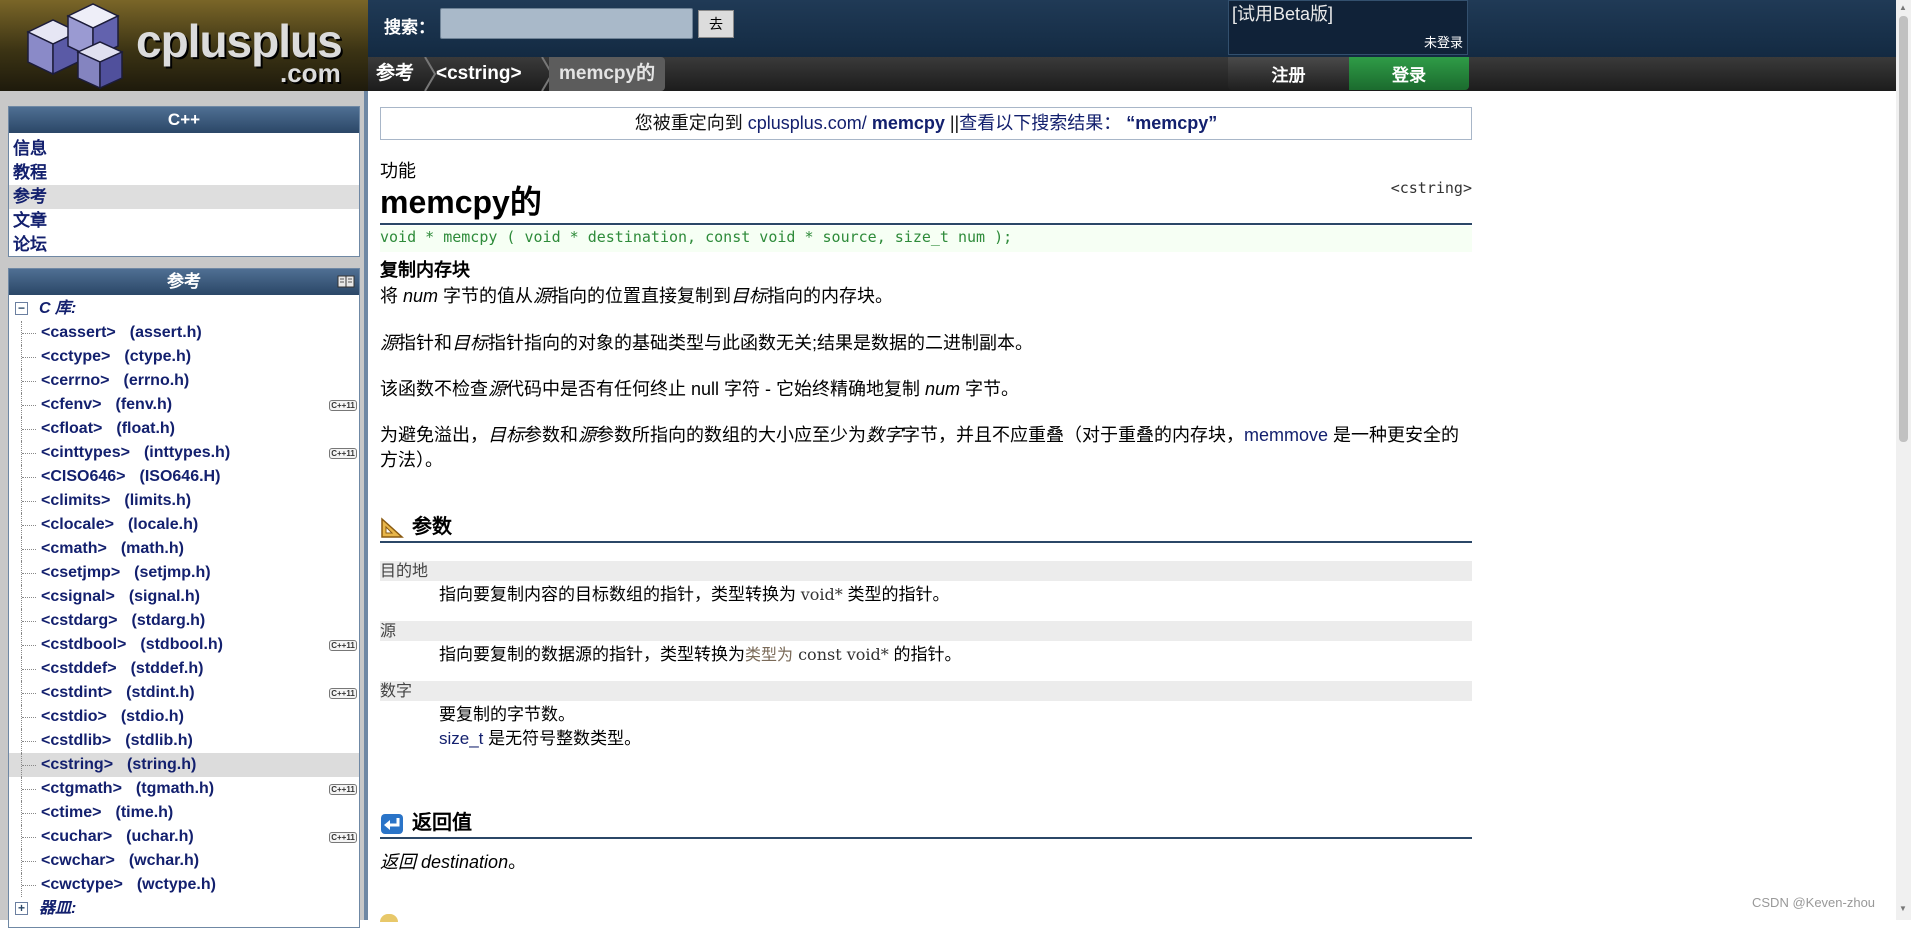 The image size is (1911, 928). Describe the element at coordinates (395, 74) in the screenshot. I see `breadcrumb-item-reference: 参考` at that location.